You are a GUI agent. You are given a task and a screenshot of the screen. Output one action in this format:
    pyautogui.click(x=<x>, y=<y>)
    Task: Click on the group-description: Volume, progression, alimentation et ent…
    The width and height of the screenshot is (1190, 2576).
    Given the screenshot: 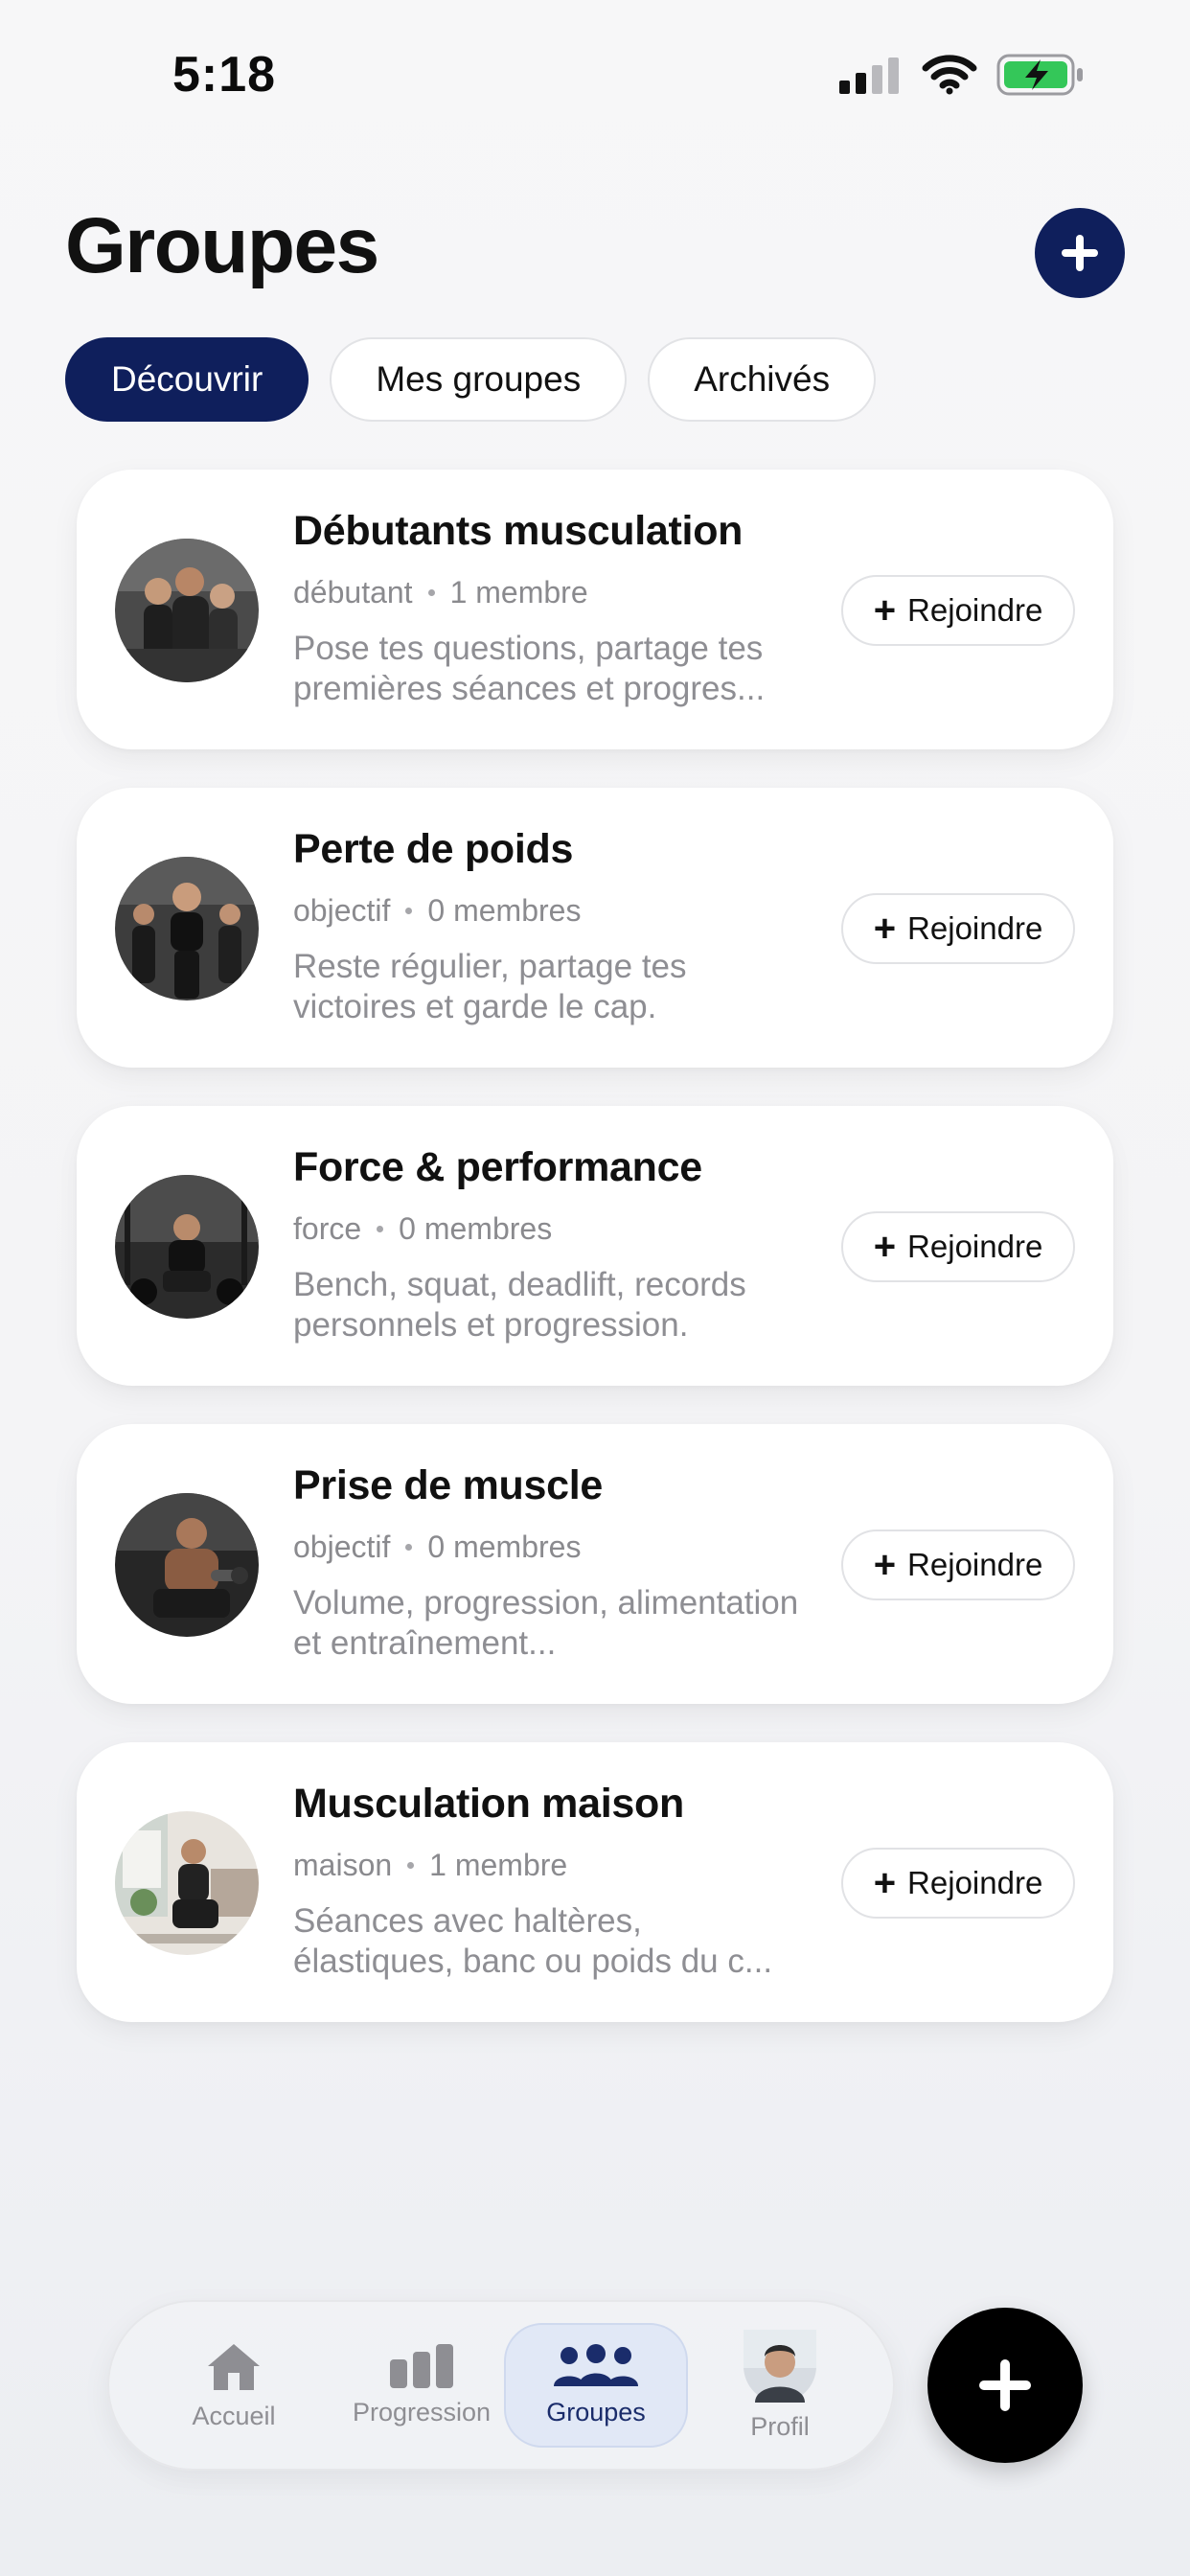 What is the action you would take?
    pyautogui.click(x=546, y=1623)
    